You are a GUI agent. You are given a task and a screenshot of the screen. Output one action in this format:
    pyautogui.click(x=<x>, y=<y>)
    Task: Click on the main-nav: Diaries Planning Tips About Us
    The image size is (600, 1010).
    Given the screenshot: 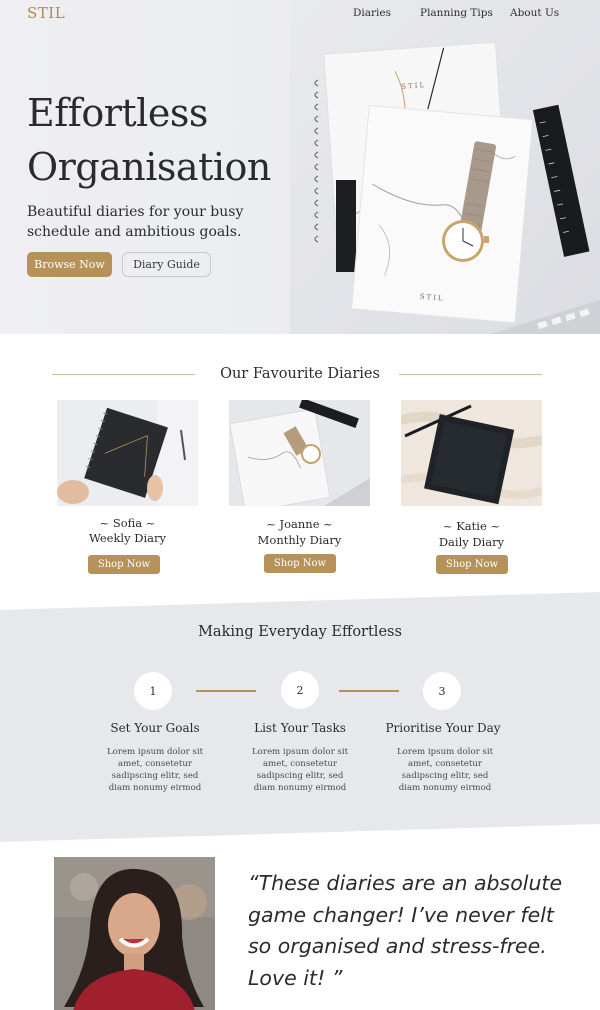 What is the action you would take?
    pyautogui.click(x=300, y=15)
    